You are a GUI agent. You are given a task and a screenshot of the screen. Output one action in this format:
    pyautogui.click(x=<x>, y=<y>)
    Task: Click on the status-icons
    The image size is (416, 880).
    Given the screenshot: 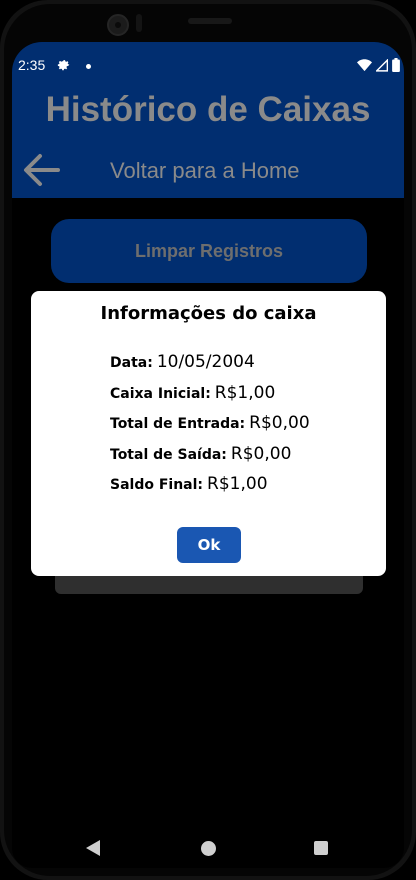 What is the action you would take?
    pyautogui.click(x=378, y=65)
    